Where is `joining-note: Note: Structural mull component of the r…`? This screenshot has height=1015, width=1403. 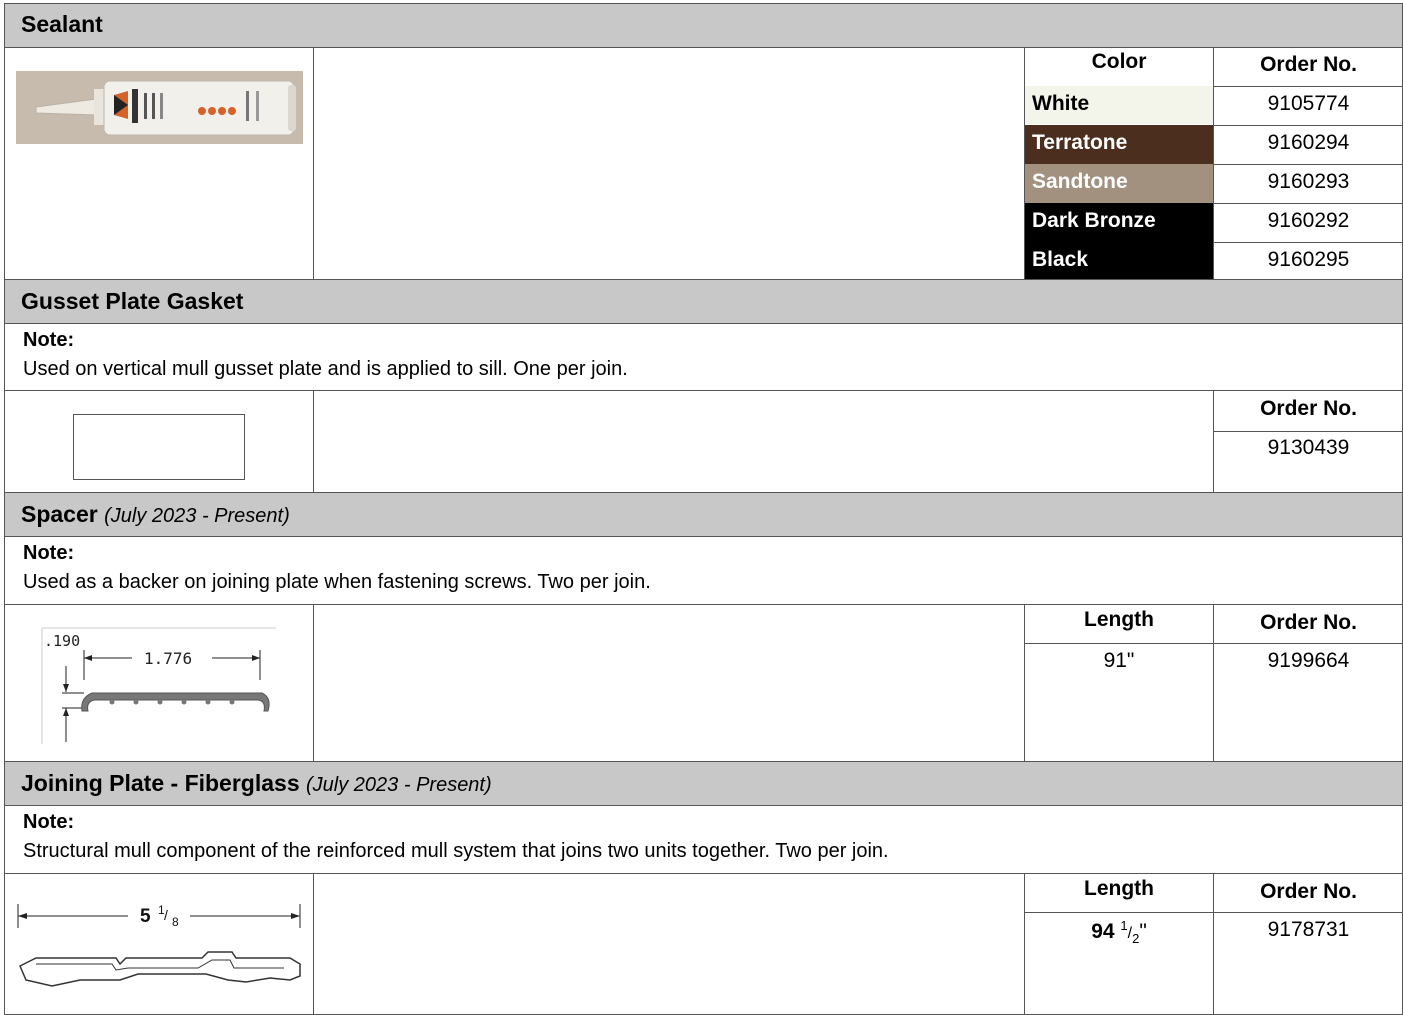
joining-note: Note: Structural mull component of the r… is located at coordinates (703, 839).